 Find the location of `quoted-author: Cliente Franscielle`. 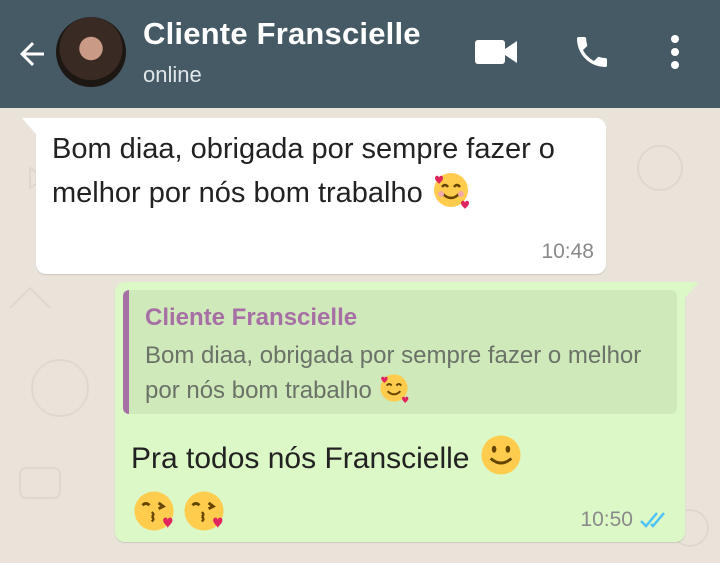

quoted-author: Cliente Franscielle is located at coordinates (251, 317).